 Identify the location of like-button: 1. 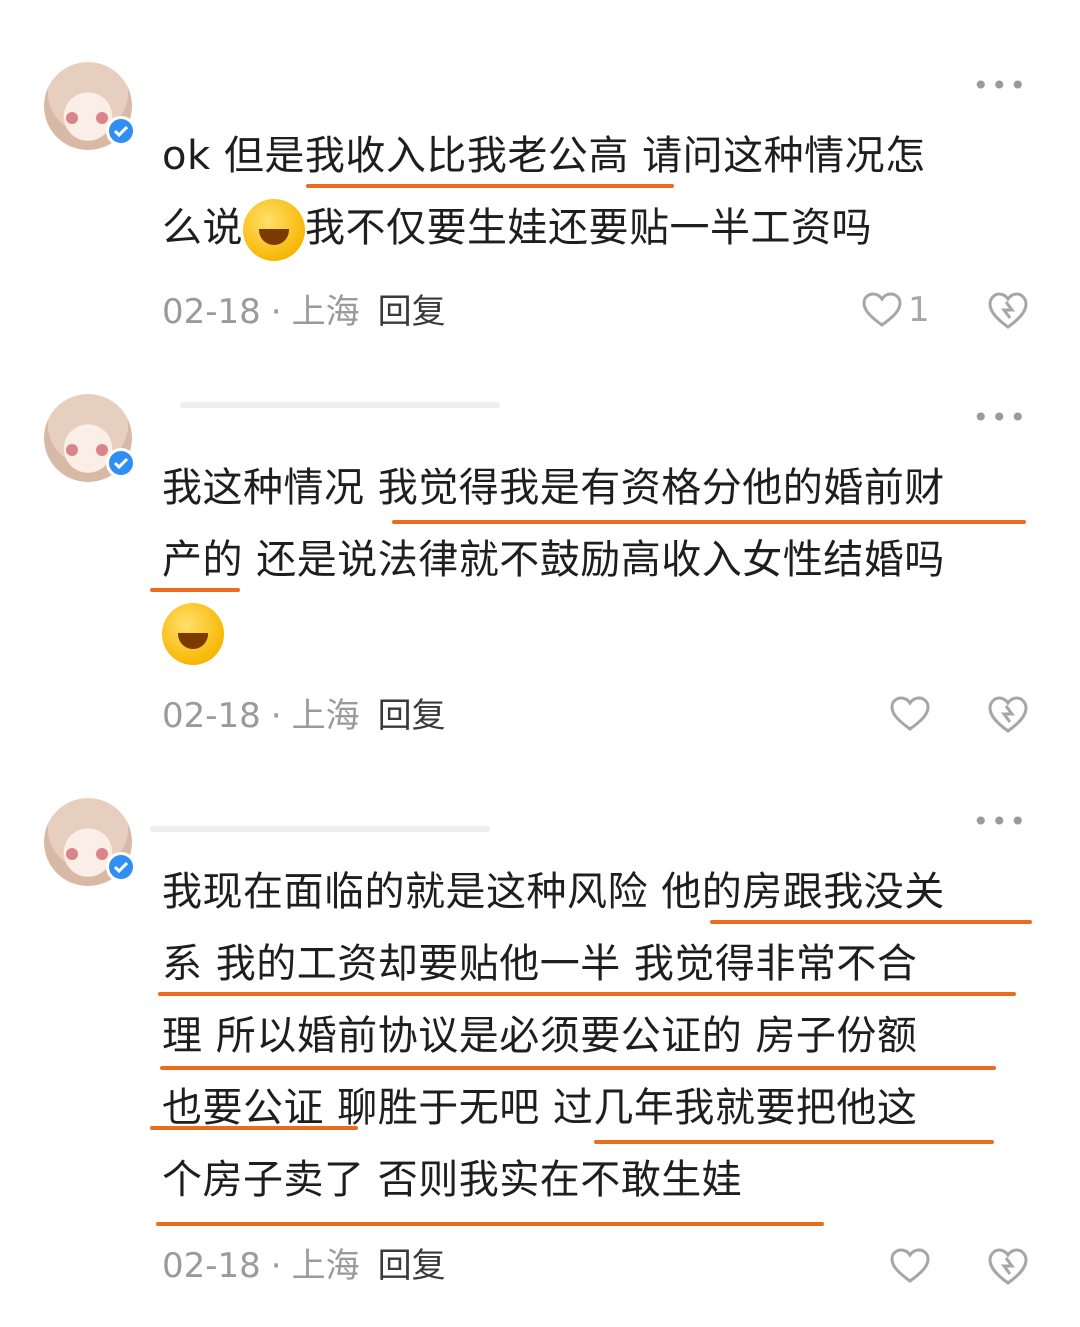
(896, 310).